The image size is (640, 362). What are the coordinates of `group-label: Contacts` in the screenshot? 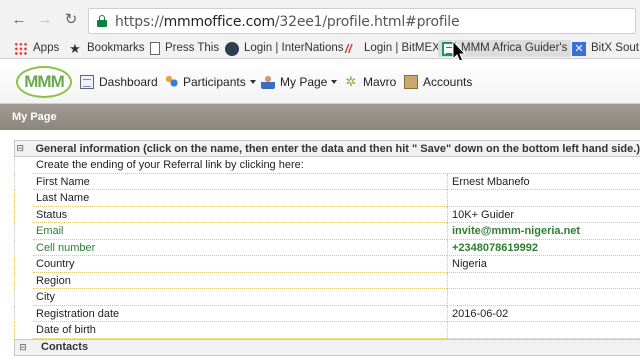 It's located at (65, 347).